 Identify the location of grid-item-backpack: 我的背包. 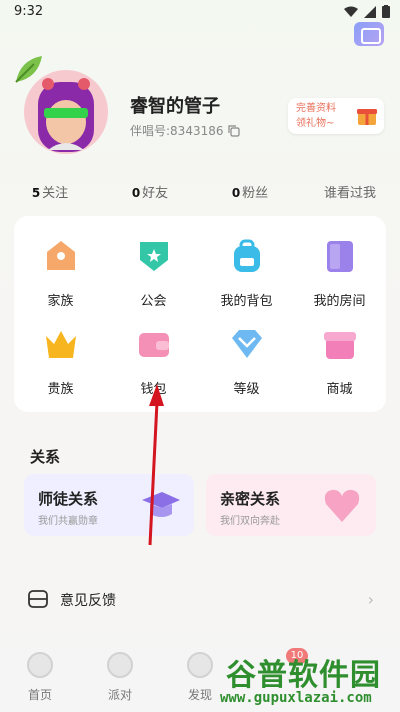
(246, 273).